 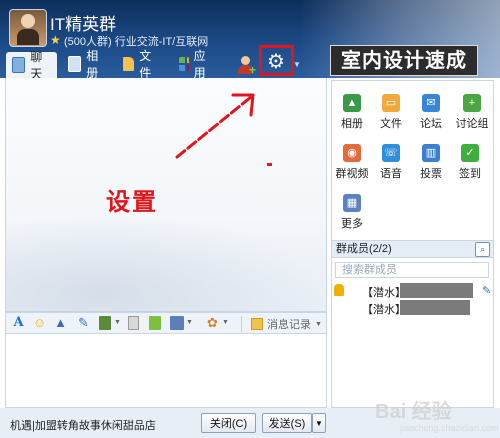 What do you see at coordinates (352, 224) in the screenshot?
I see `app-label: 更多` at bounding box center [352, 224].